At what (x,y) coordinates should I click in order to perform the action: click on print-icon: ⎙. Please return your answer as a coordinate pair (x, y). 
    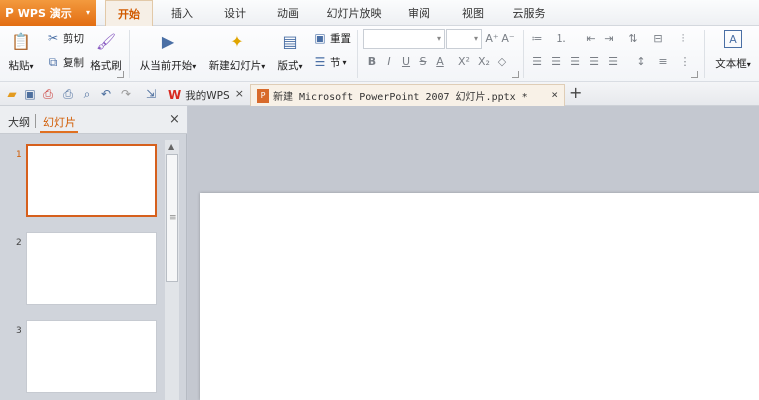
    Looking at the image, I should click on (68, 94).